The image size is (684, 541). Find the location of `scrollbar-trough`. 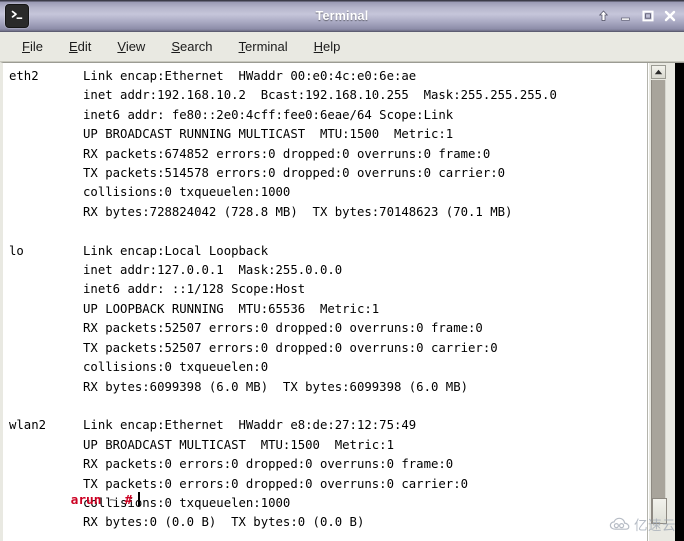

scrollbar-trough is located at coordinates (659, 302).